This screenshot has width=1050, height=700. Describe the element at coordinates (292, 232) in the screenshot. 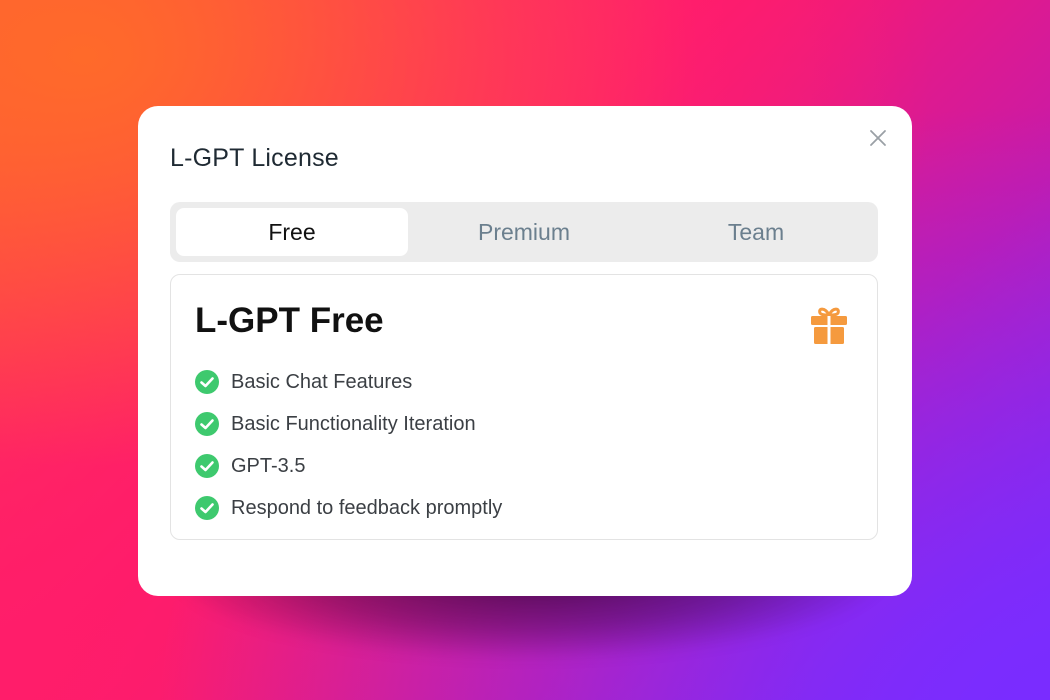

I see `tab-free: Free` at that location.